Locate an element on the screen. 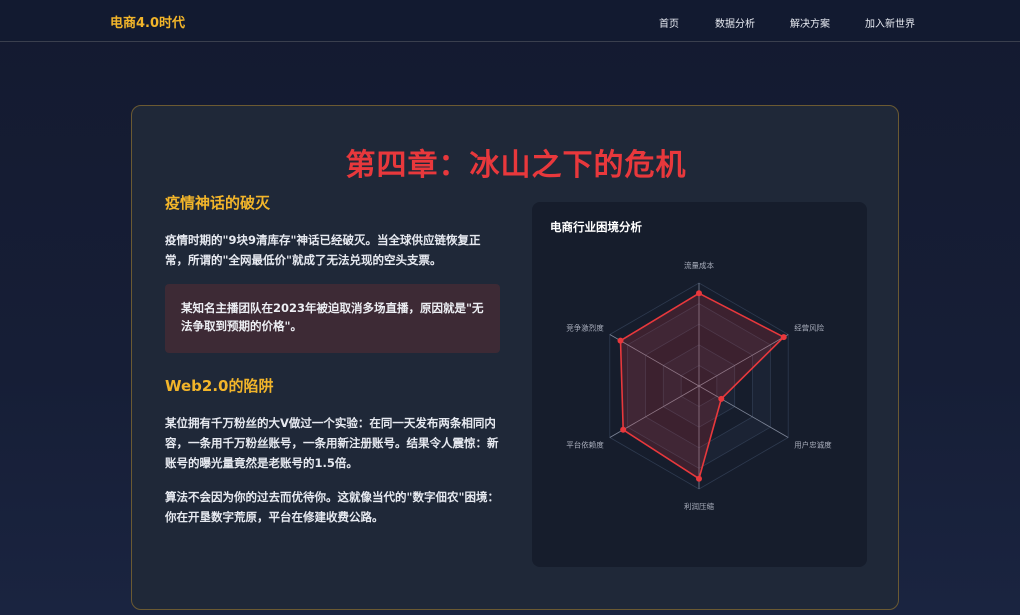 Image resolution: width=1020 pixels, height=615 pixels. nav-link-solutions: 解决方案 is located at coordinates (810, 22).